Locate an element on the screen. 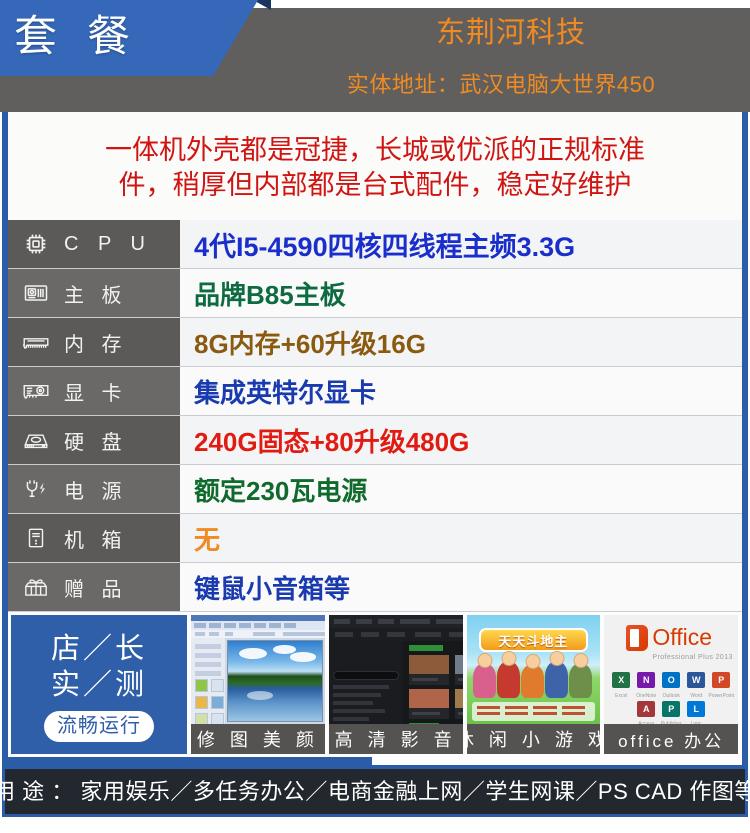 Image resolution: width=750 pixels, height=833 pixels. office-app-tile: X is located at coordinates (621, 679).